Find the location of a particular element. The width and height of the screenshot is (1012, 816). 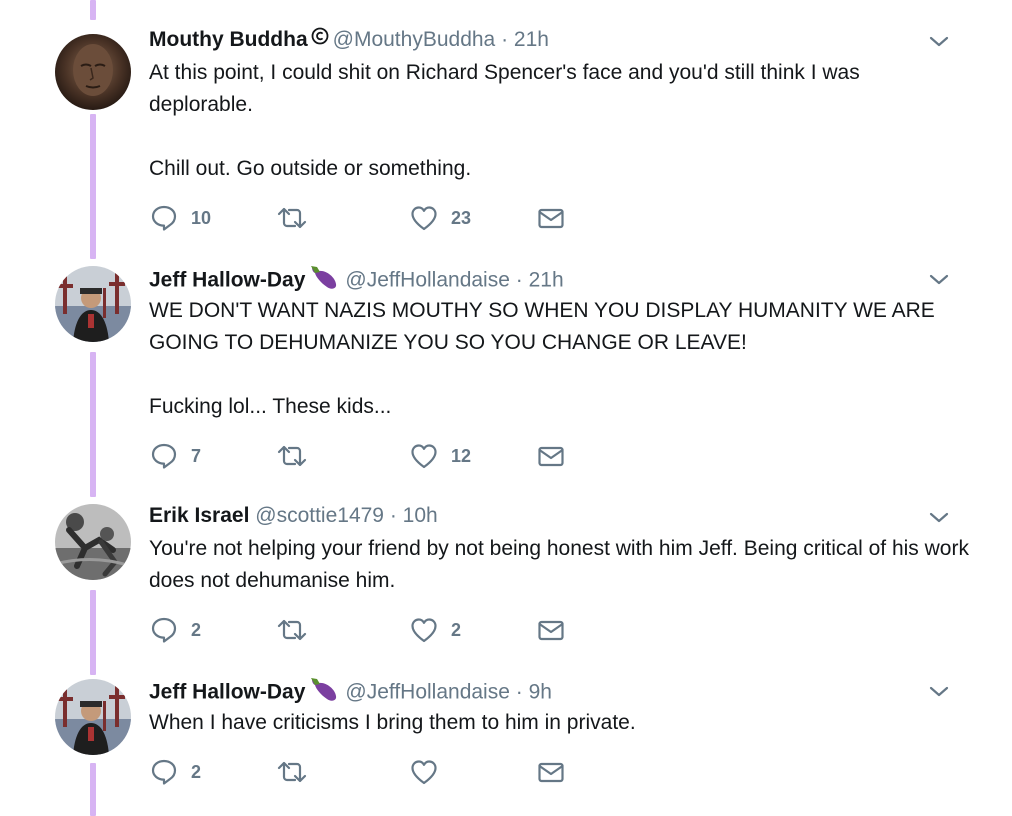

reply-count: 10 is located at coordinates (201, 217).